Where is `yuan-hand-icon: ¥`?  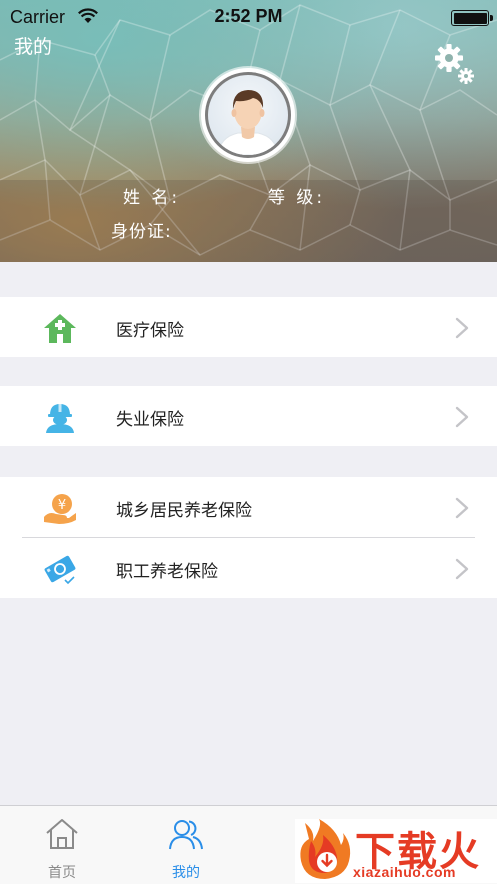 yuan-hand-icon: ¥ is located at coordinates (60, 509).